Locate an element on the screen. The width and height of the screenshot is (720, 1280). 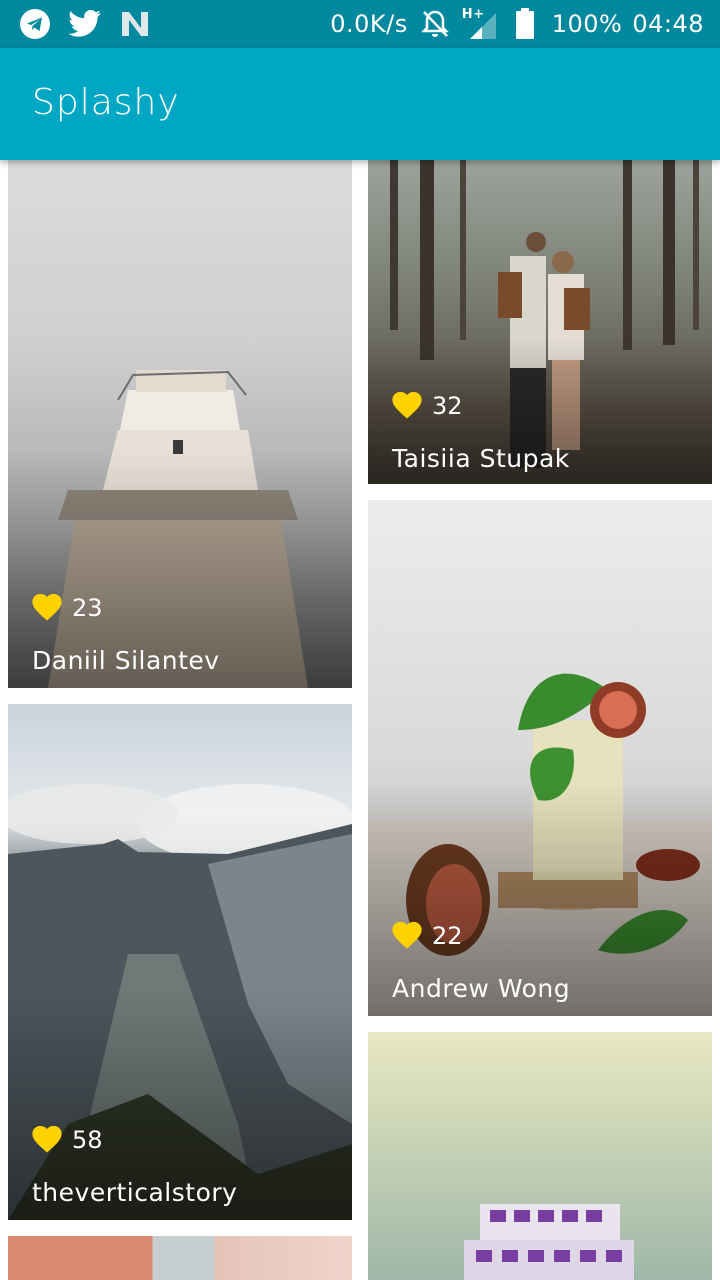
battery-percent: 100% is located at coordinates (587, 24).